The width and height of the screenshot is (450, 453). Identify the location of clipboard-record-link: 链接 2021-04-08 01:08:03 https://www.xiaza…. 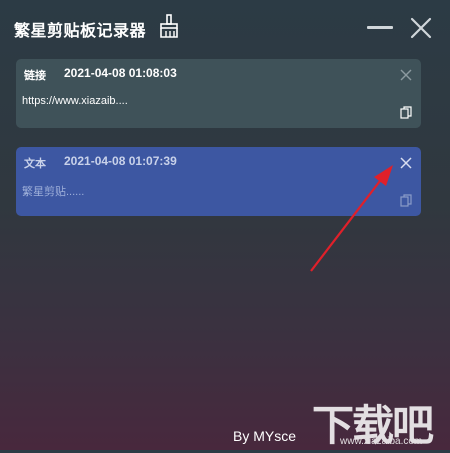
(218, 93).